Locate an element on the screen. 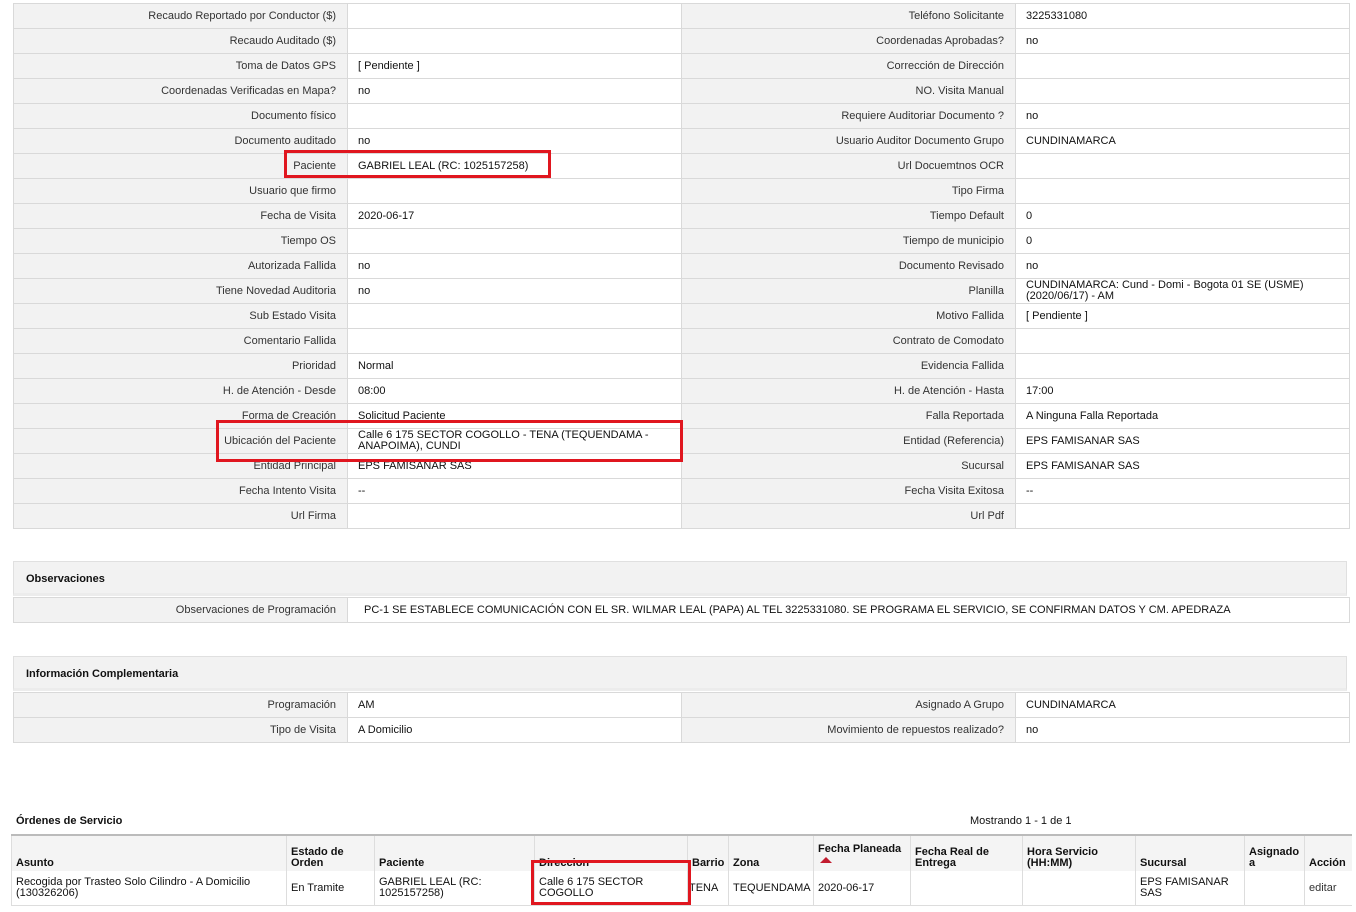 Image resolution: width=1356 pixels, height=912 pixels. observaciones-header: Observaciones is located at coordinates (680, 578).